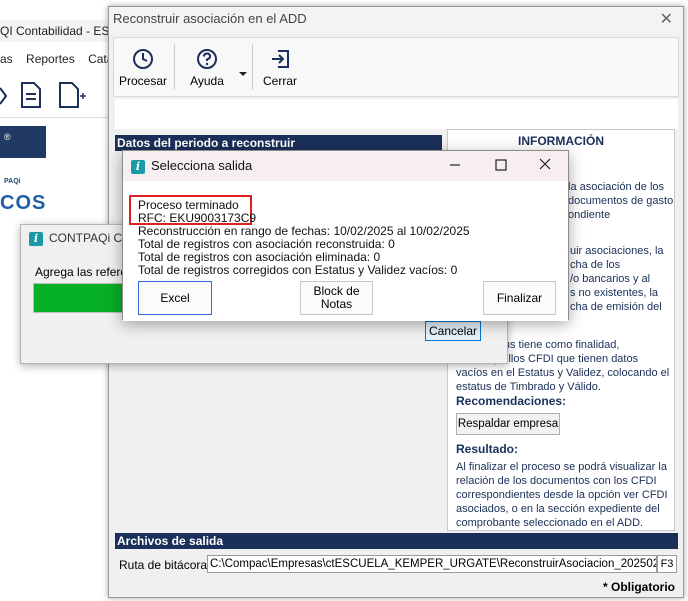  Describe the element at coordinates (453, 331) in the screenshot. I see `cancel-button: Cancelar` at that location.